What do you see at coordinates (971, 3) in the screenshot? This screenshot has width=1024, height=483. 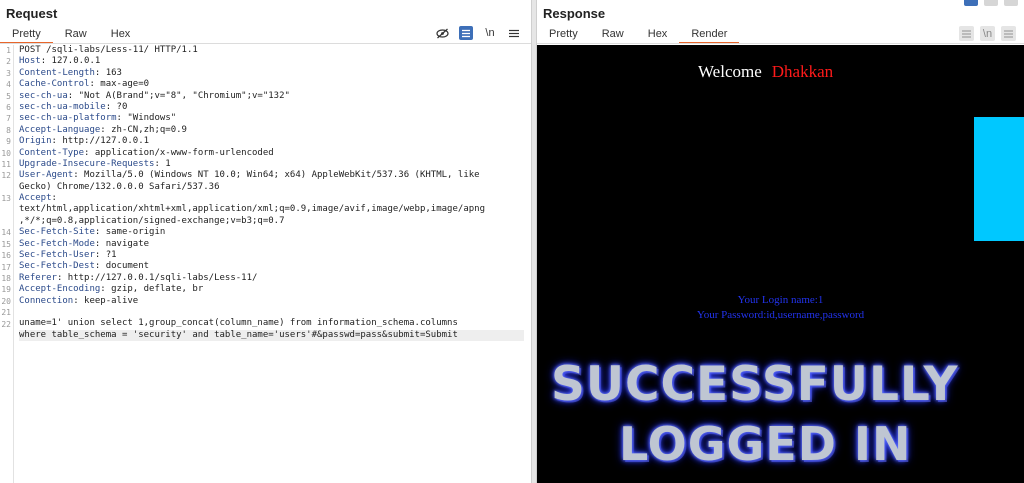 I see `layout-split-icon` at bounding box center [971, 3].